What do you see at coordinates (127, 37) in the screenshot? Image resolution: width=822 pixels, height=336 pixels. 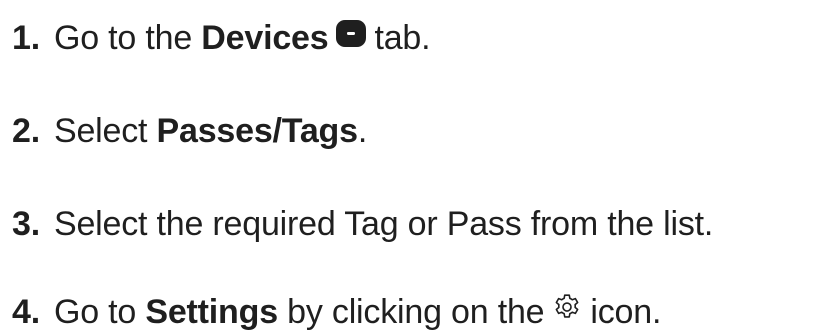 I see `step-text: Go to the` at bounding box center [127, 37].